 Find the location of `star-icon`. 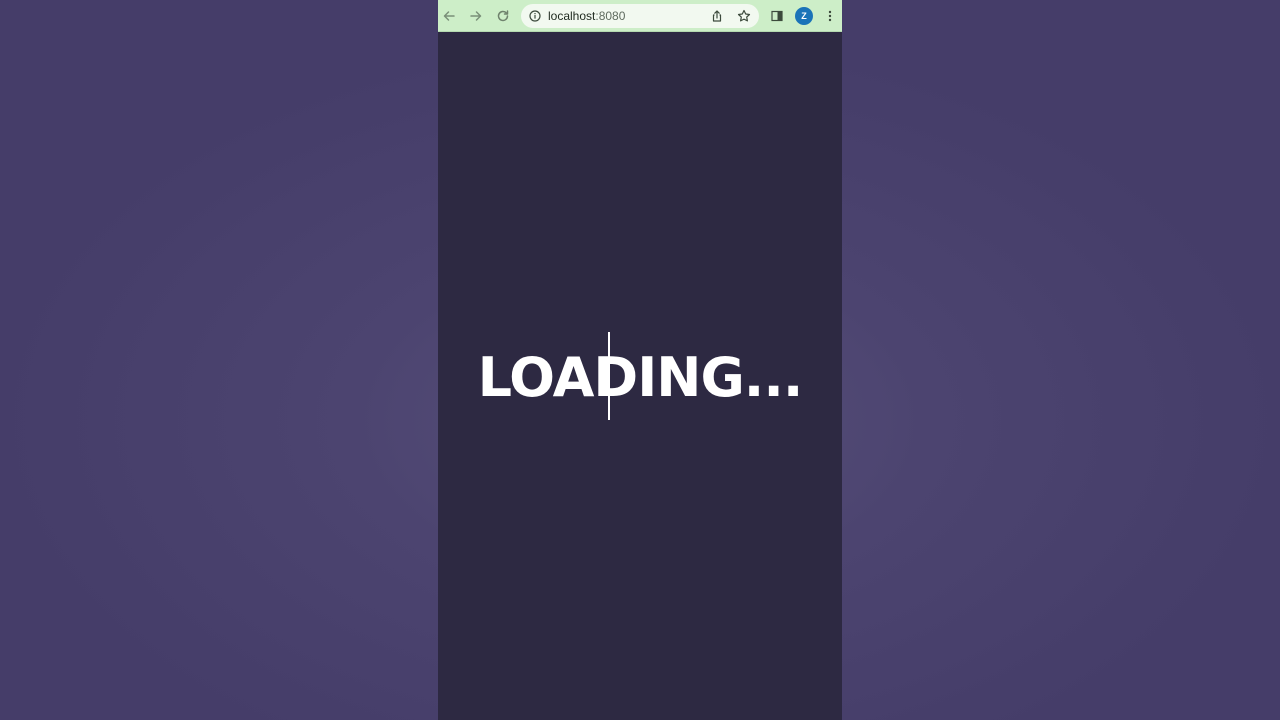

star-icon is located at coordinates (744, 15).